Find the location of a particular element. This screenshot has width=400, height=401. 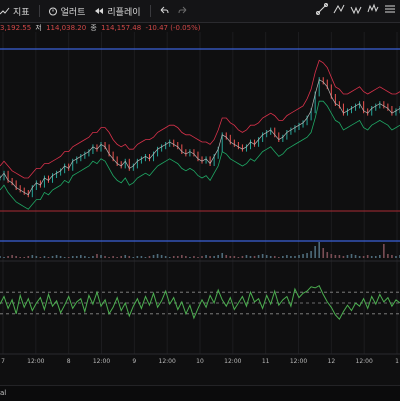

drawing-tools is located at coordinates (356, 9).